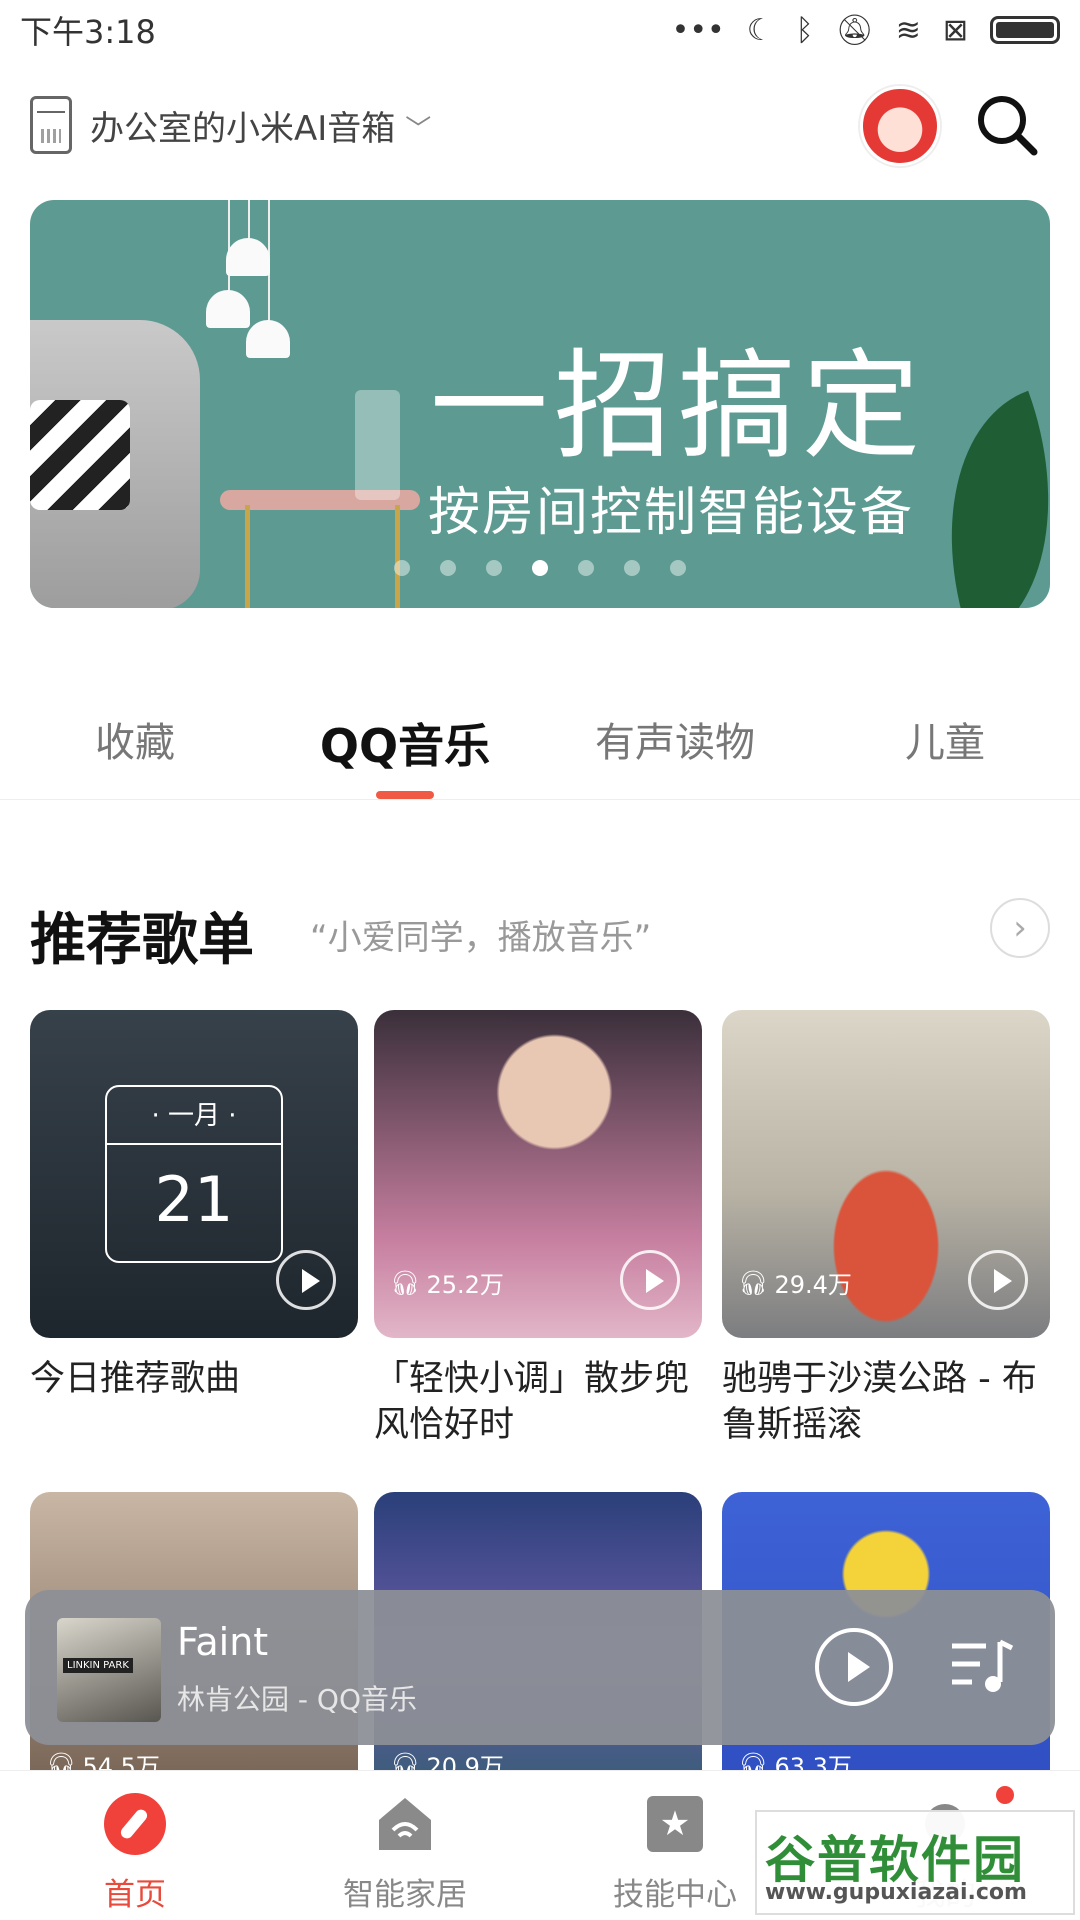 The width and height of the screenshot is (1080, 1920). I want to click on album-art: LINKIN PARK, so click(109, 1670).